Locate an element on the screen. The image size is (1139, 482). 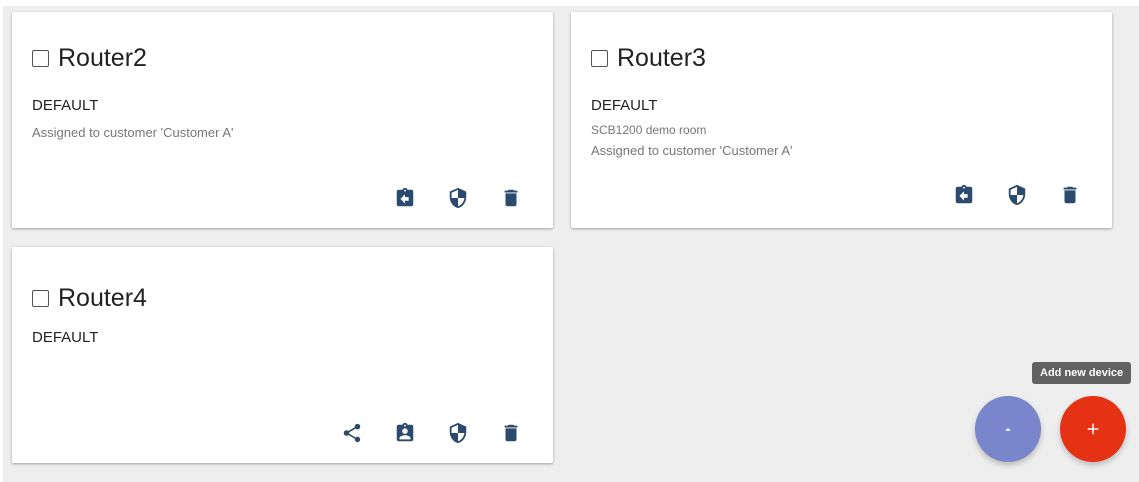
plus-icon is located at coordinates (1093, 429).